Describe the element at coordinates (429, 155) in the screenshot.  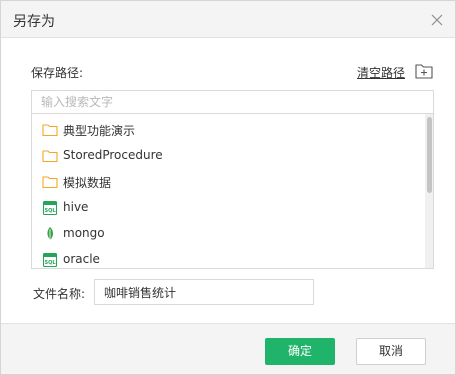
I see `tree-scrollbar-thumb` at that location.